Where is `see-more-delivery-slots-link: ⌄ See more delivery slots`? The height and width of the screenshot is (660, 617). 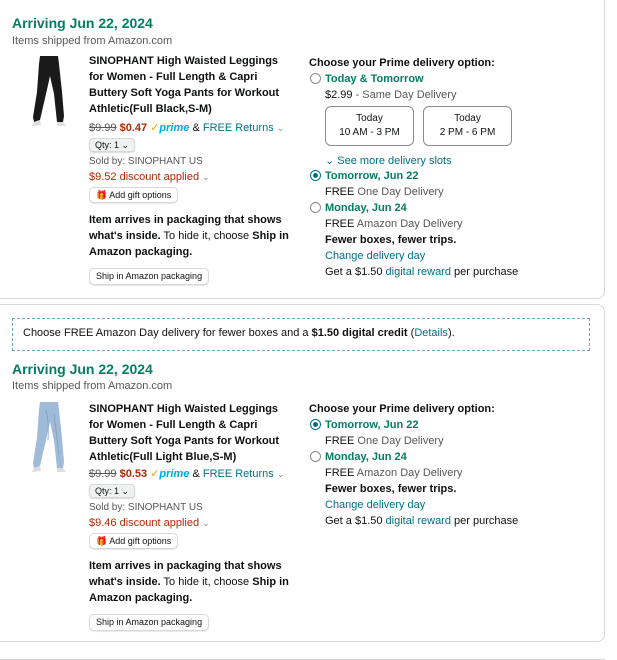
see-more-delivery-slots-link: ⌄ See more delivery slots is located at coordinates (388, 160).